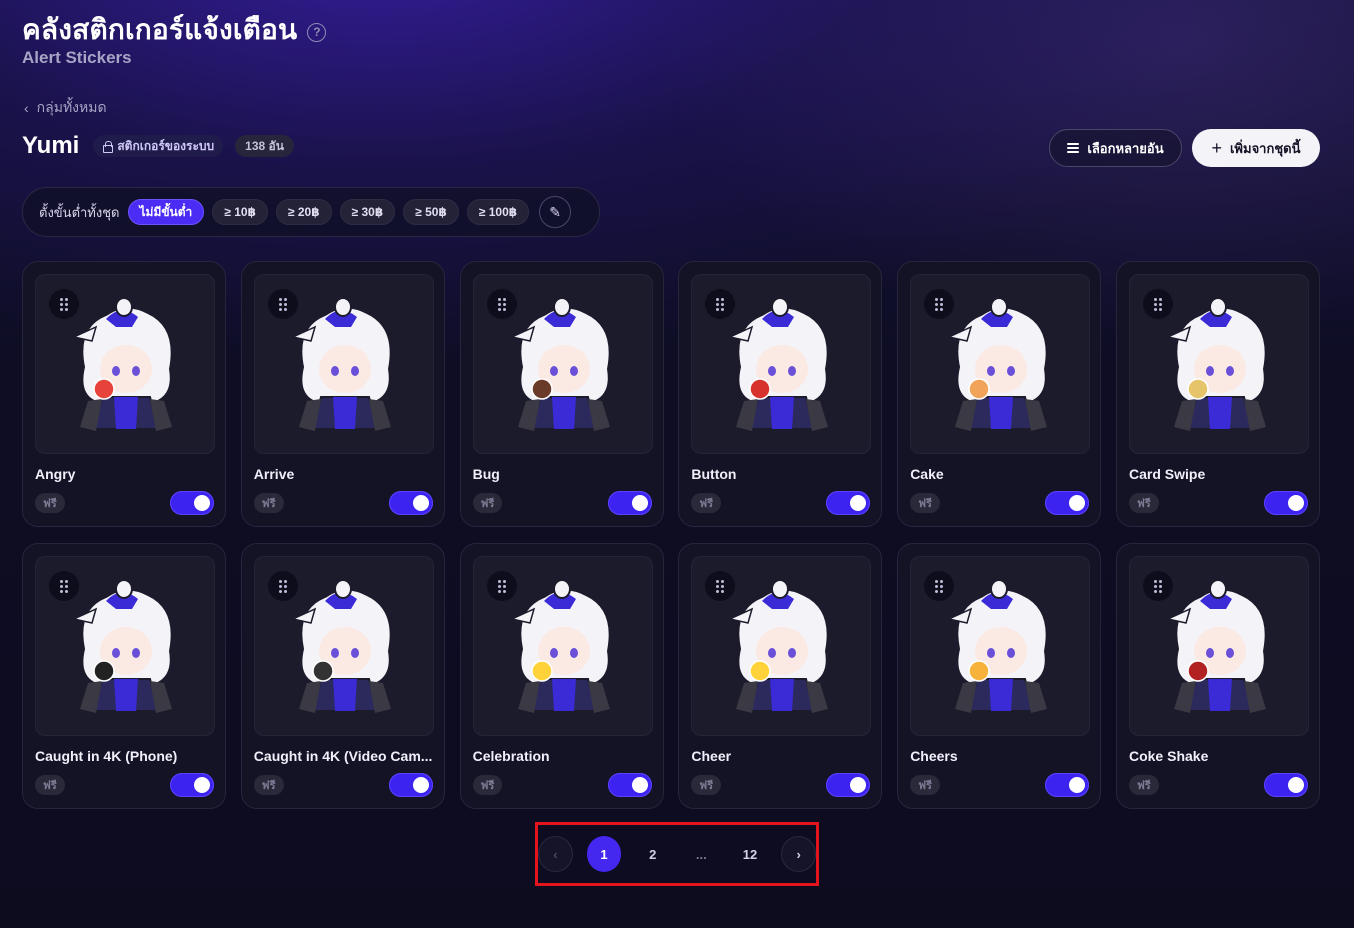 The image size is (1354, 928). Describe the element at coordinates (240, 212) in the screenshot. I see `chip-min-10: ≥ 10฿` at that location.